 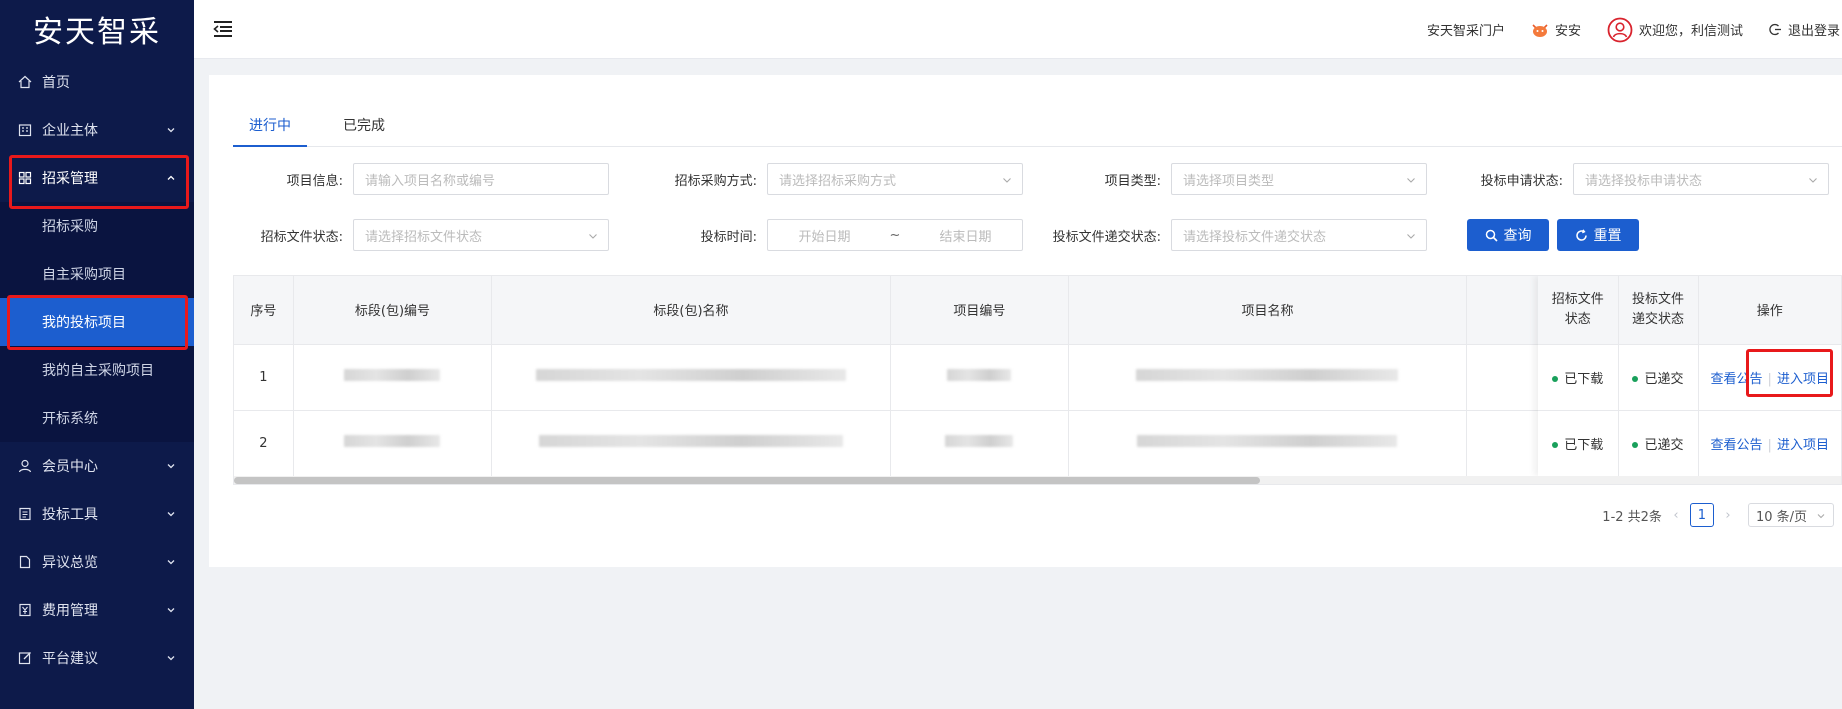 What do you see at coordinates (223, 29) in the screenshot?
I see `menu-fold-icon` at bounding box center [223, 29].